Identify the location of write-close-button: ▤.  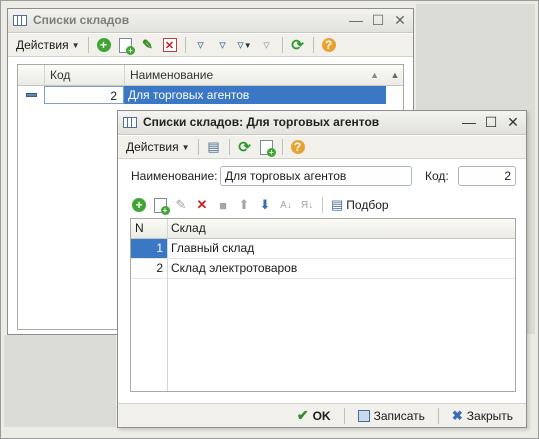
(214, 147).